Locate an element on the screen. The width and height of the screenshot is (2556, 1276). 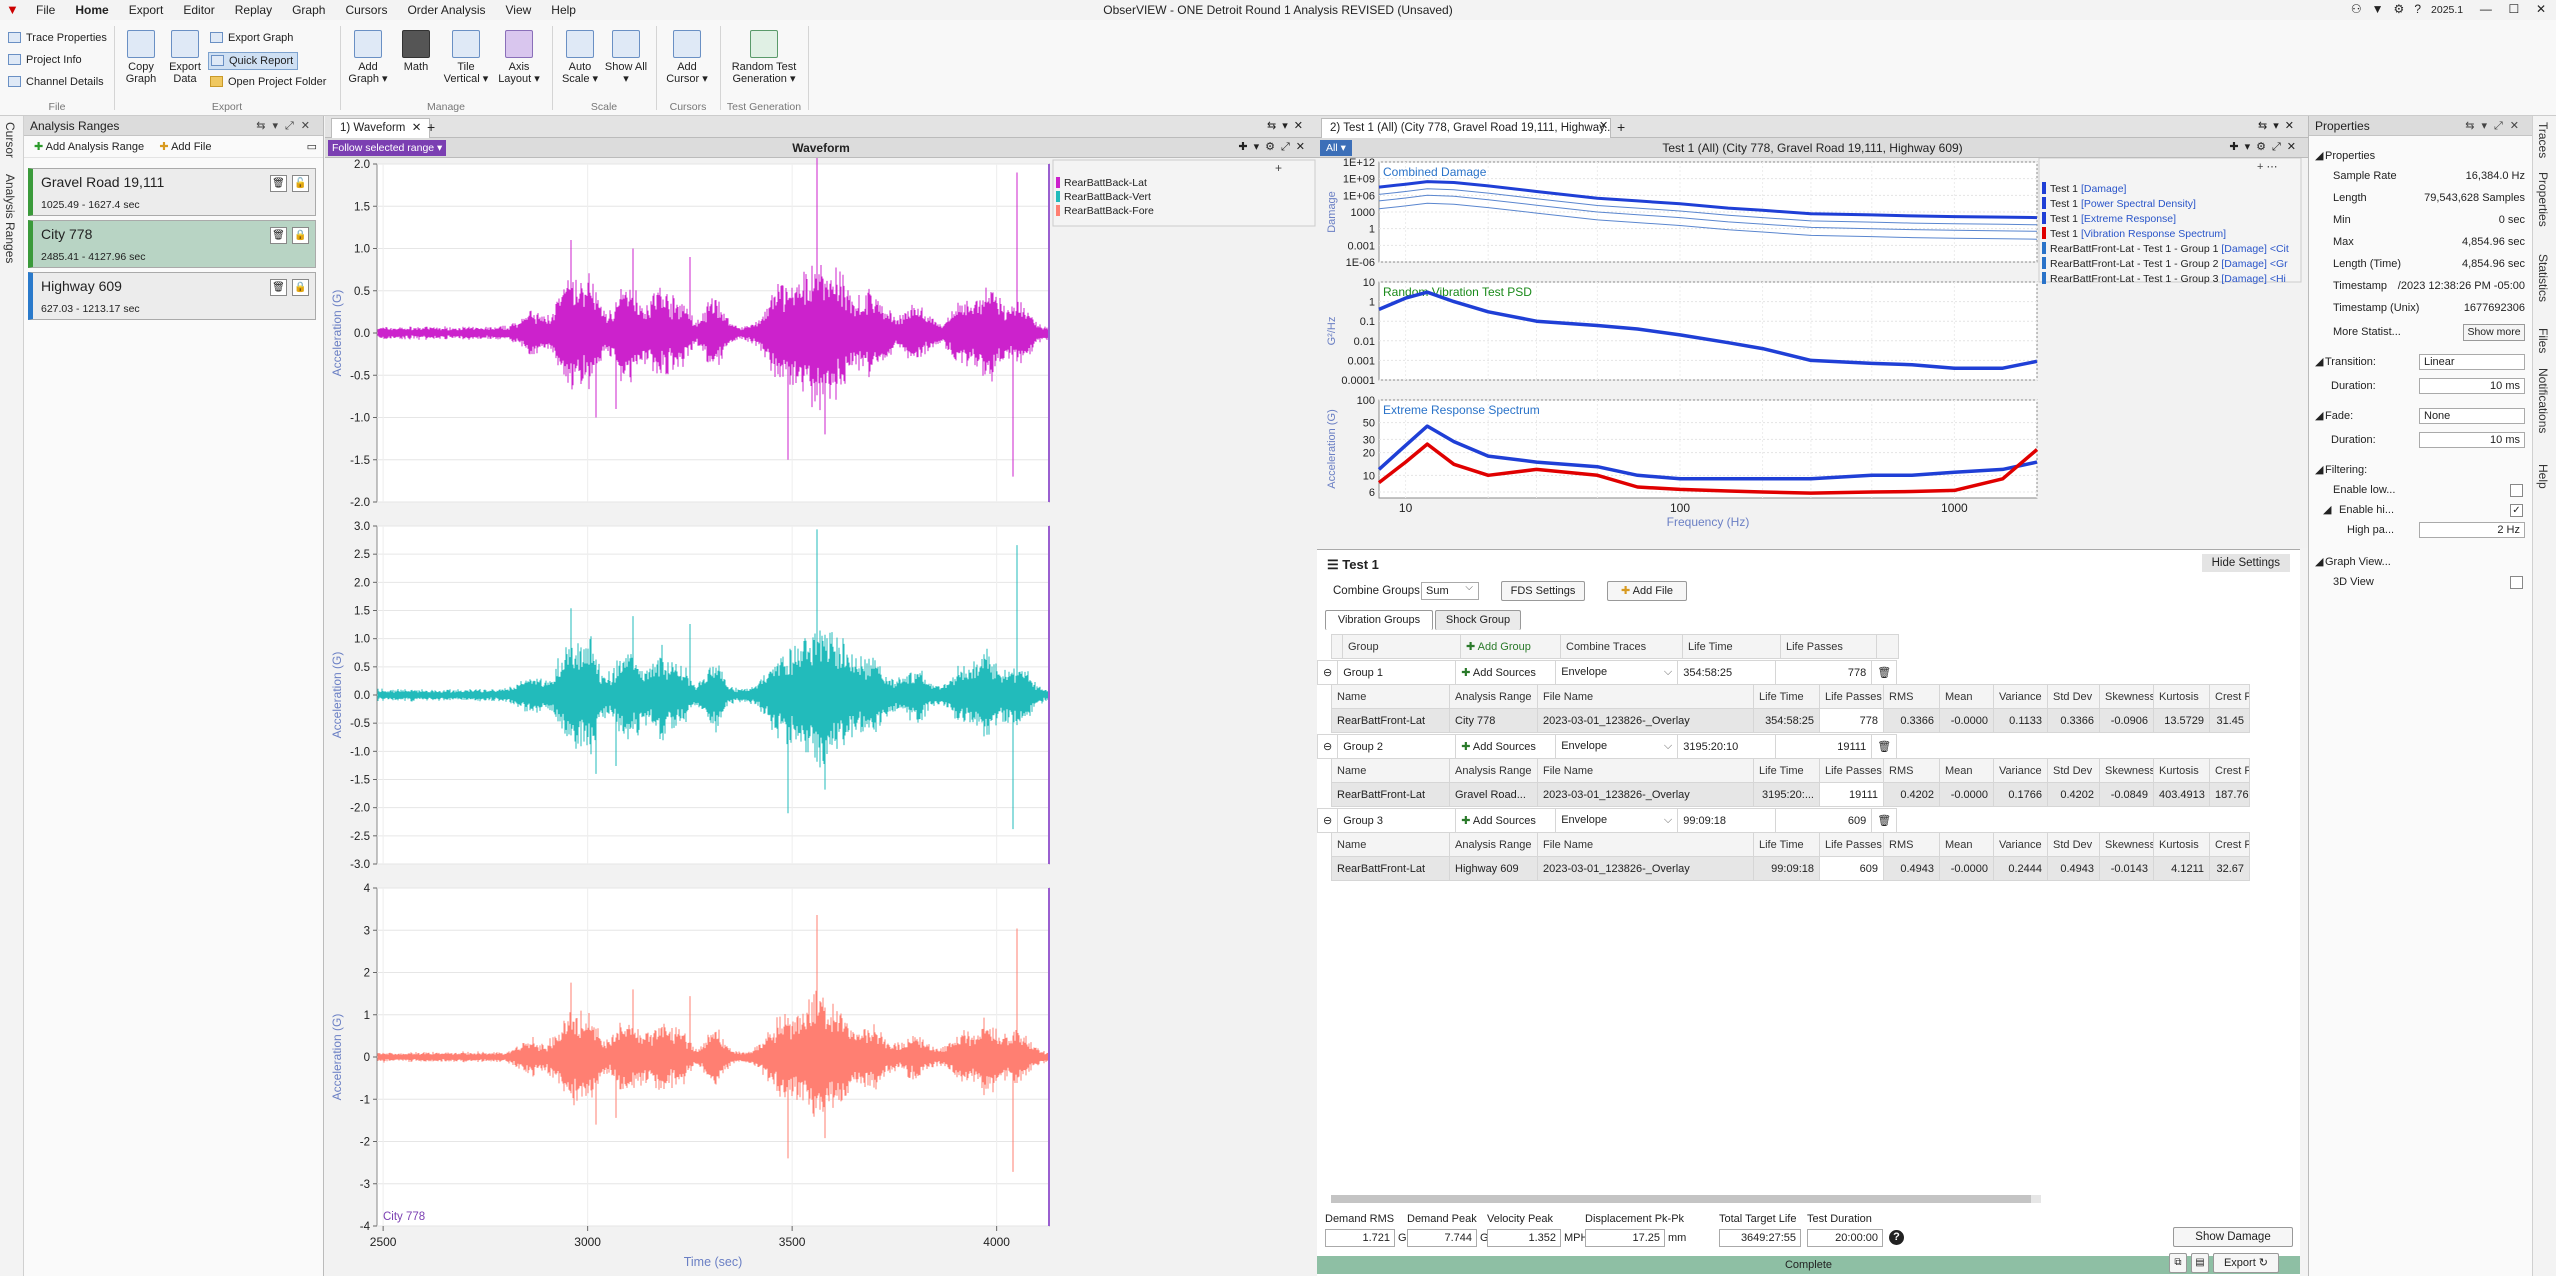
tab-help: Help is located at coordinates (2543, 476).